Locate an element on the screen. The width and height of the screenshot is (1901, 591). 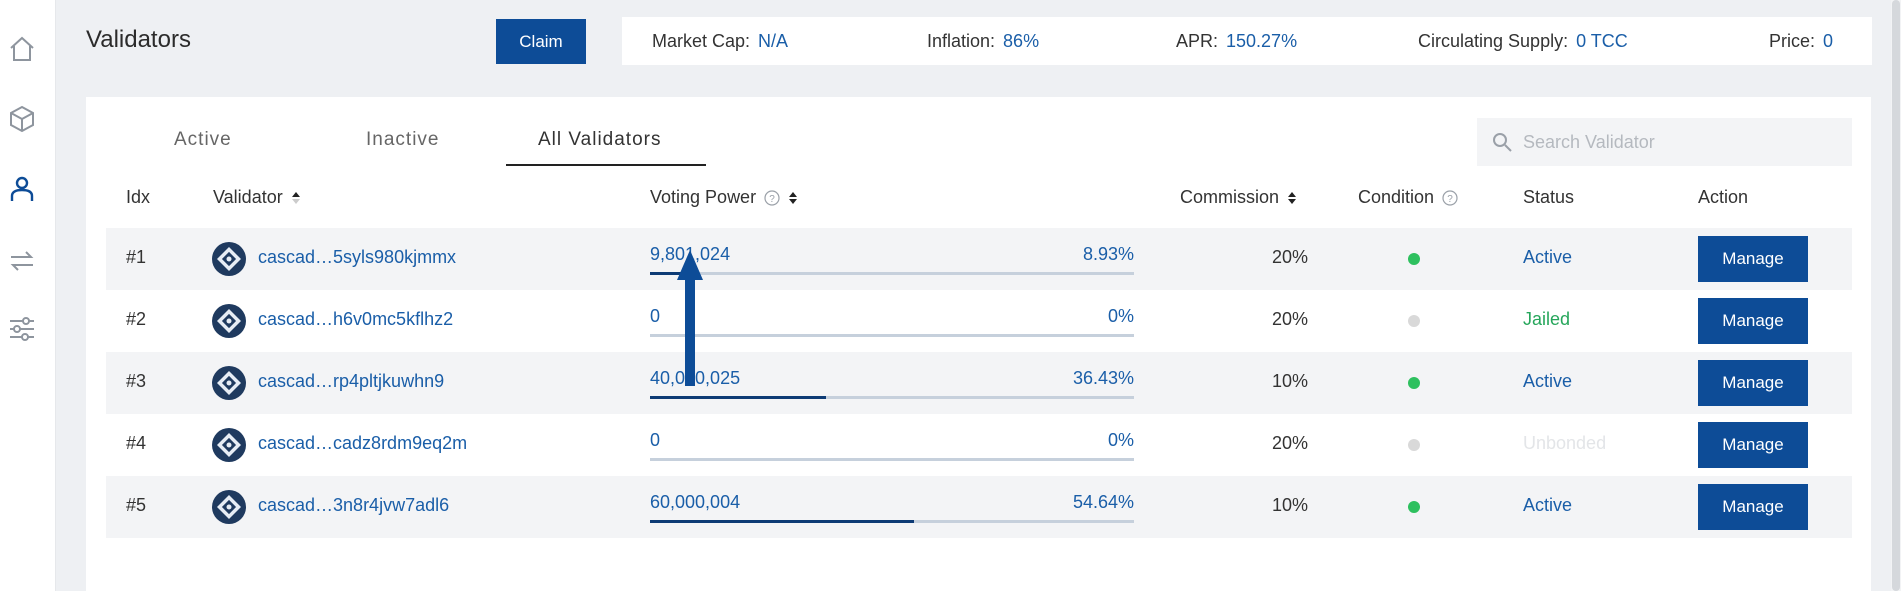
voting-power-share: 36.43% is located at coordinates (1103, 378).